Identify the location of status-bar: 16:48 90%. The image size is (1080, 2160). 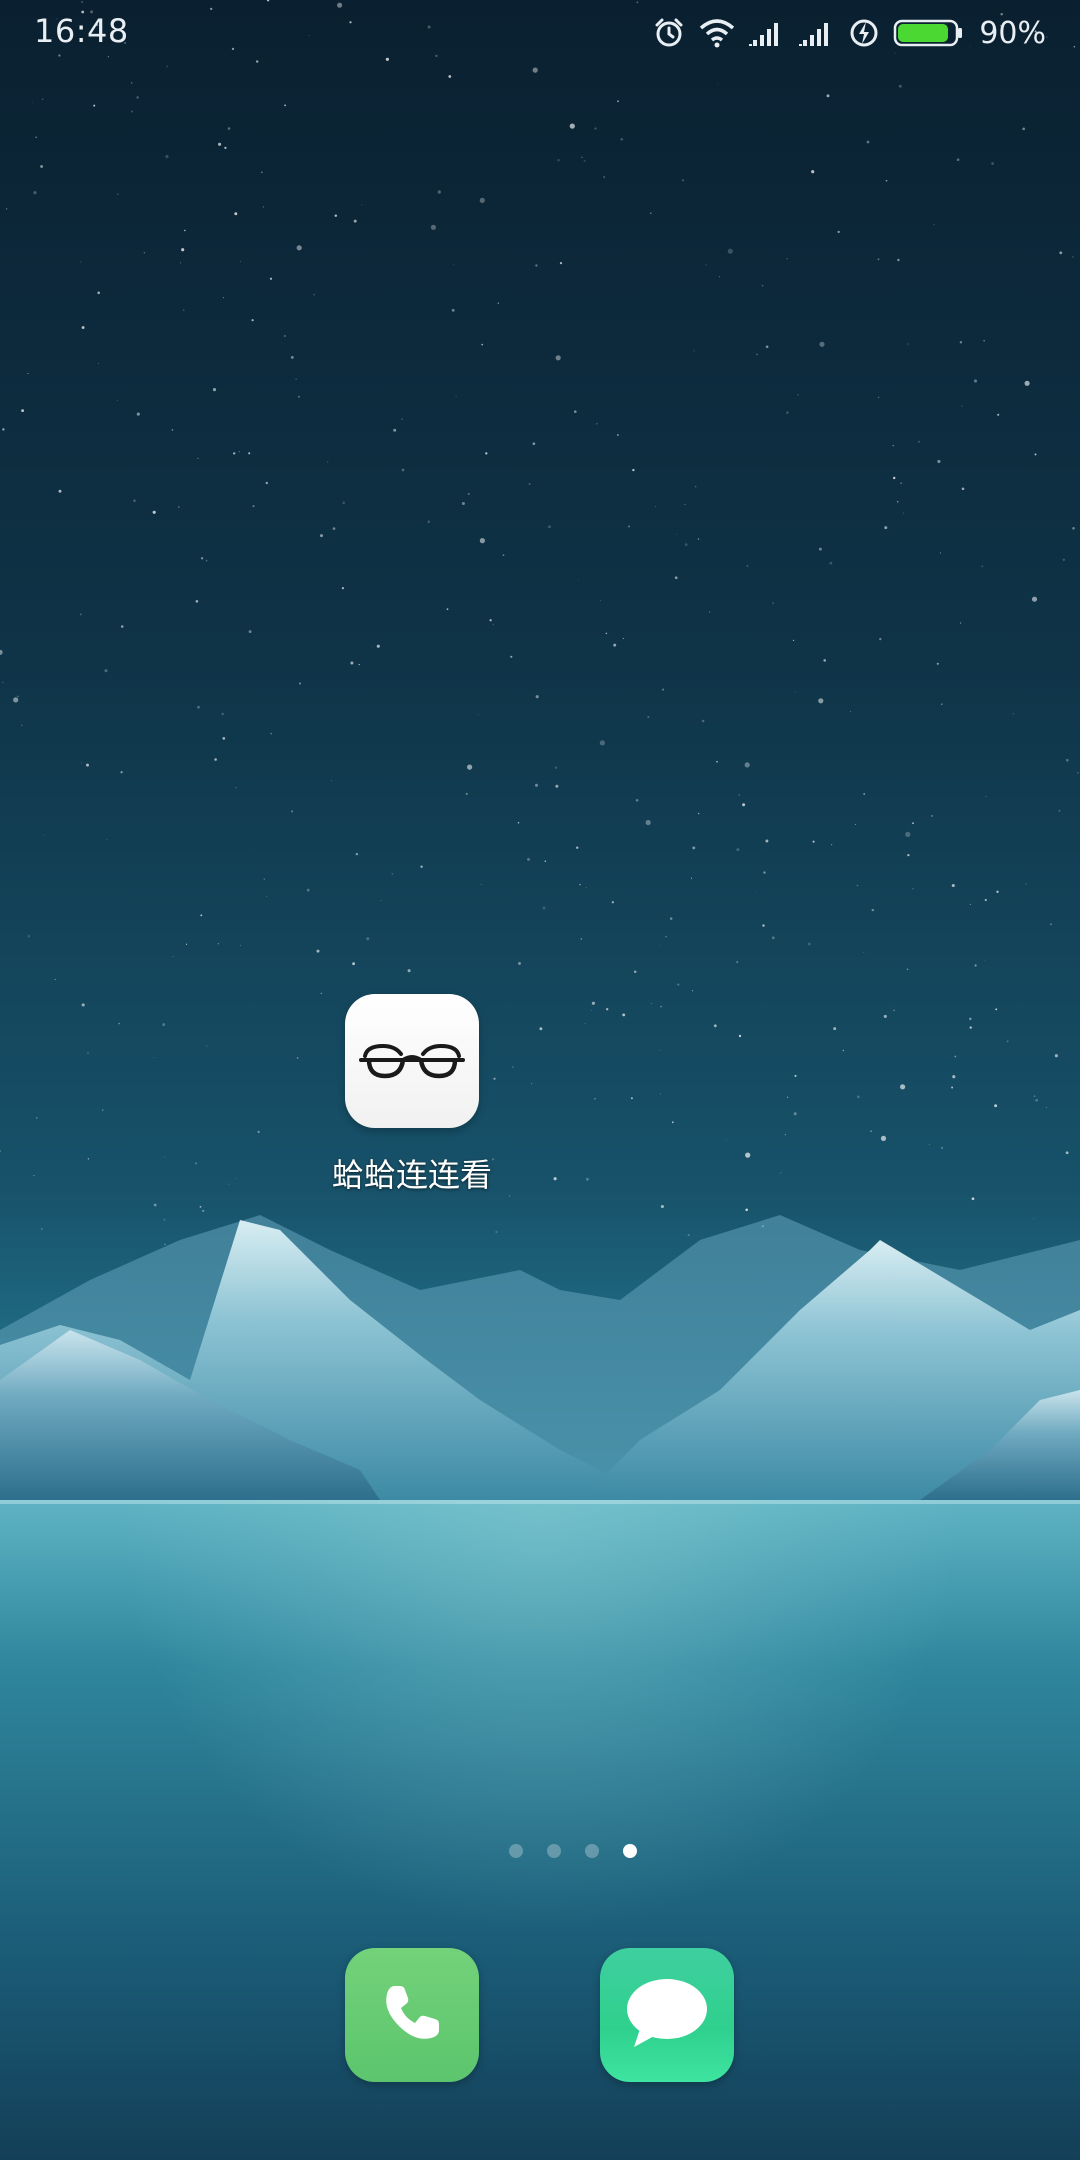
(540, 33).